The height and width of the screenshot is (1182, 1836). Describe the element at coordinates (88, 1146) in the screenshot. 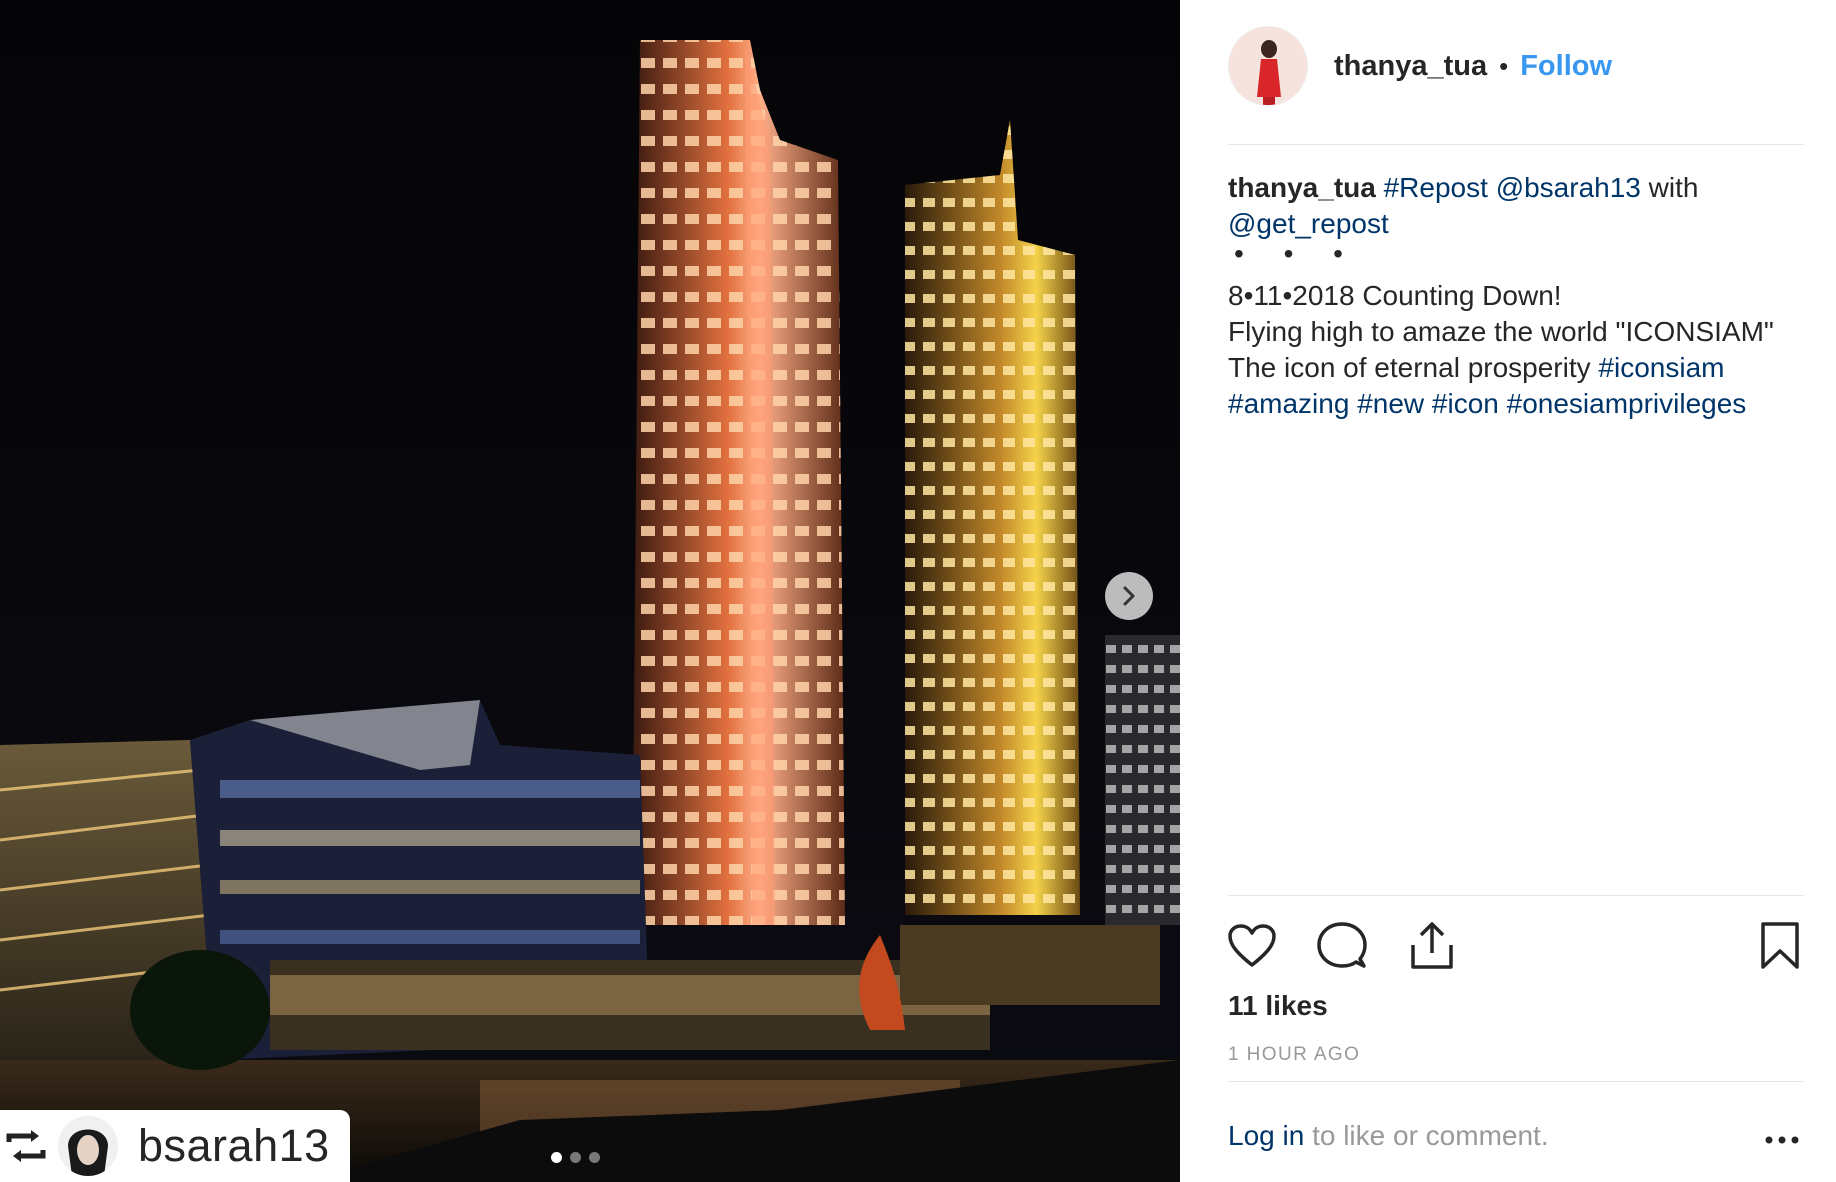

I see `repost-avatar` at that location.